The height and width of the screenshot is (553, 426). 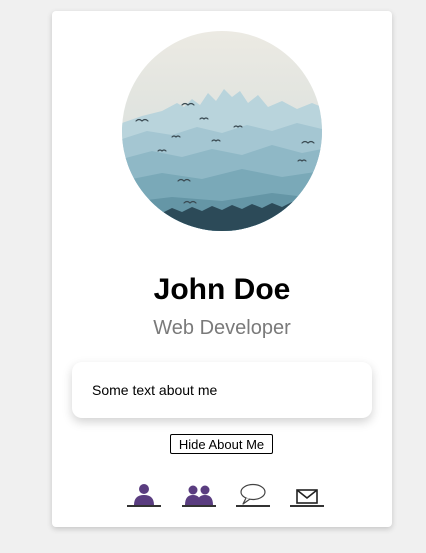 I want to click on about-text: Some text about me, so click(x=155, y=390).